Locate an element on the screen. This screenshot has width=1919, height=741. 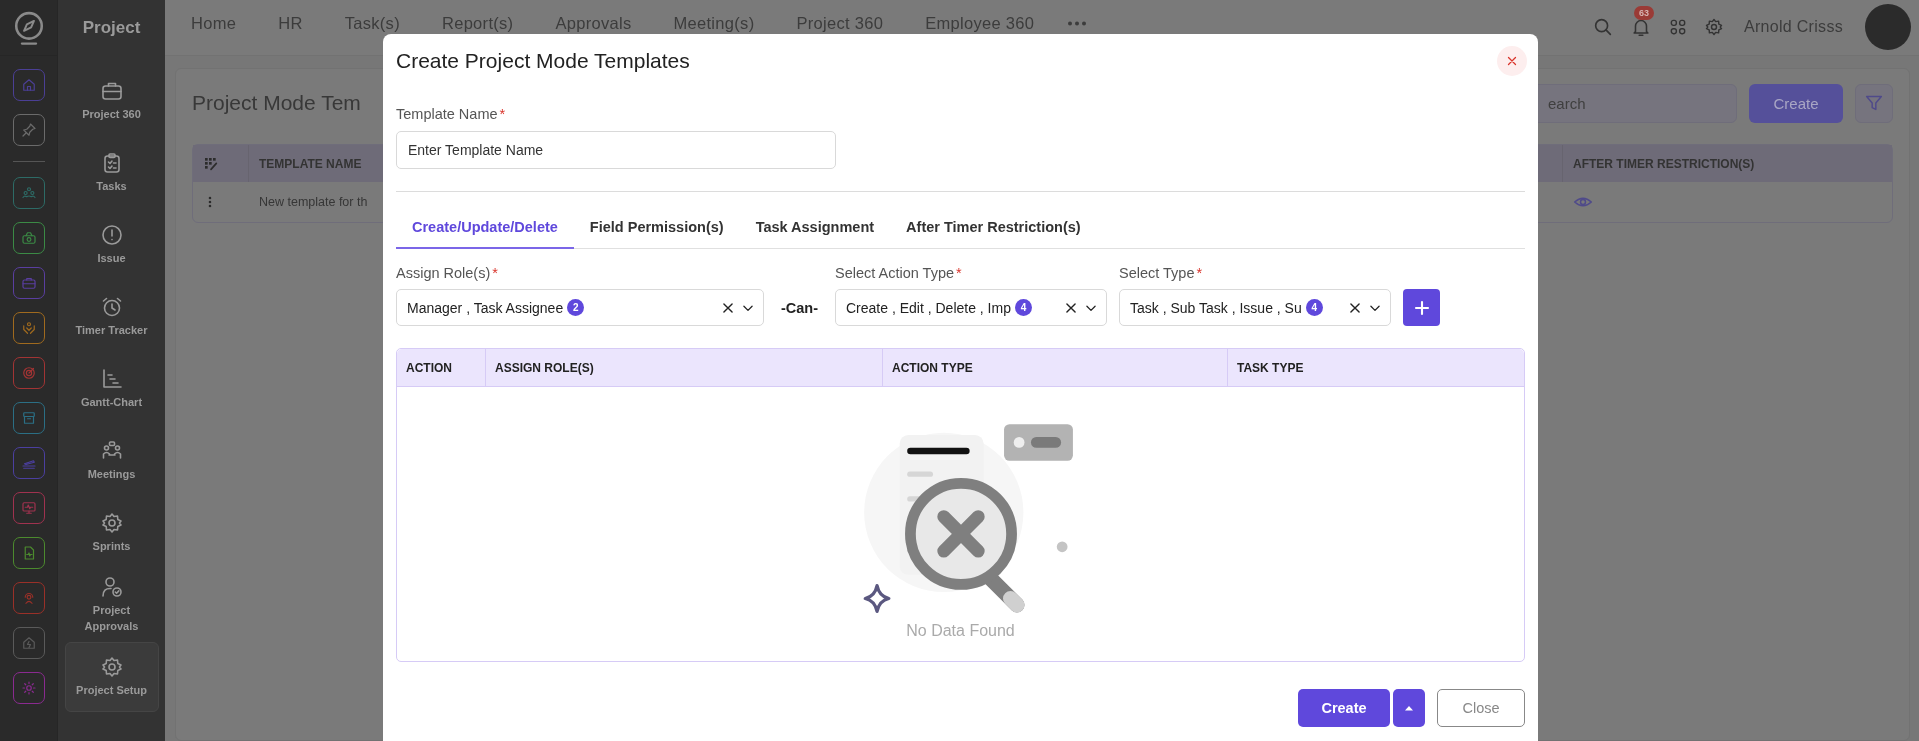
tab: After Timer Restriction(s) is located at coordinates (993, 226).